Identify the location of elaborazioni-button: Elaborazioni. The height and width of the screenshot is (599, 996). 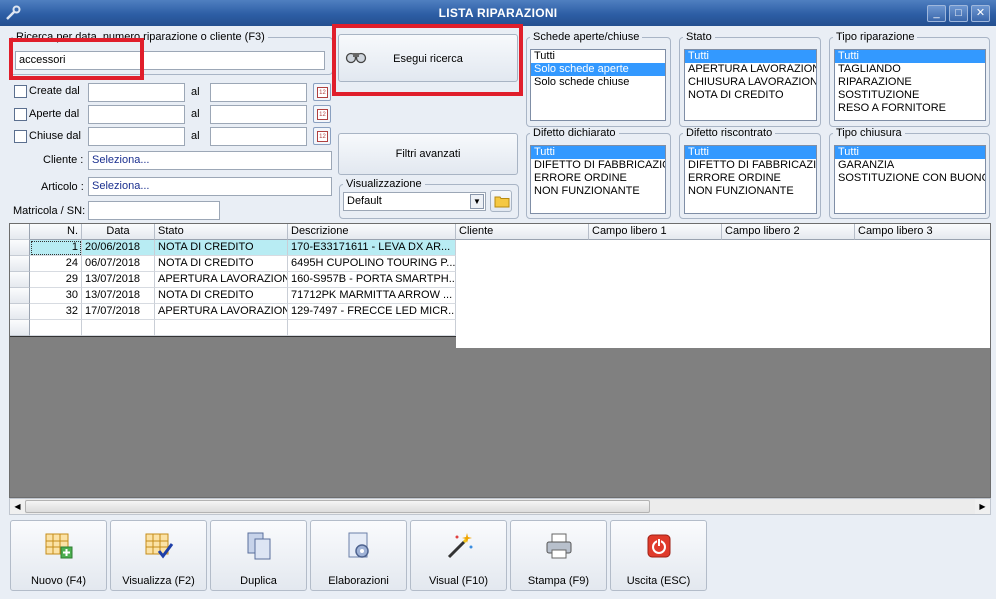
(358, 555).